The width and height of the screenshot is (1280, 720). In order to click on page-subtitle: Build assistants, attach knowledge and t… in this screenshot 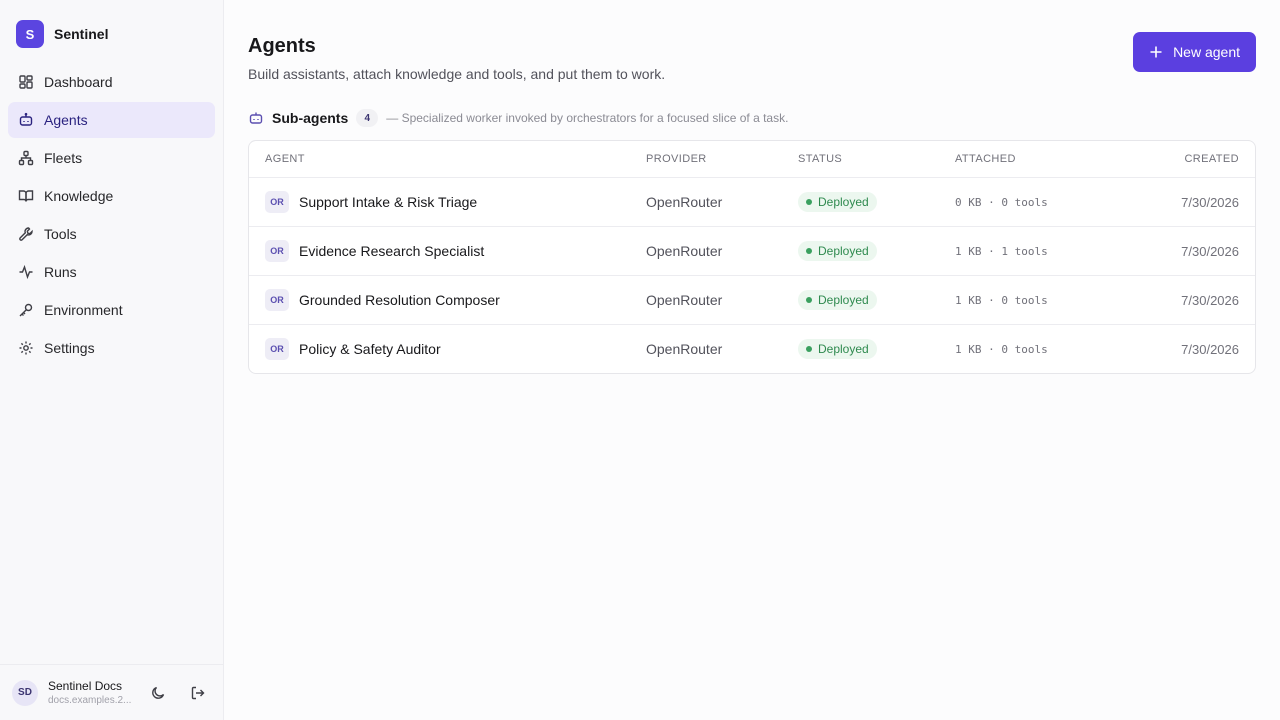, I will do `click(457, 74)`.